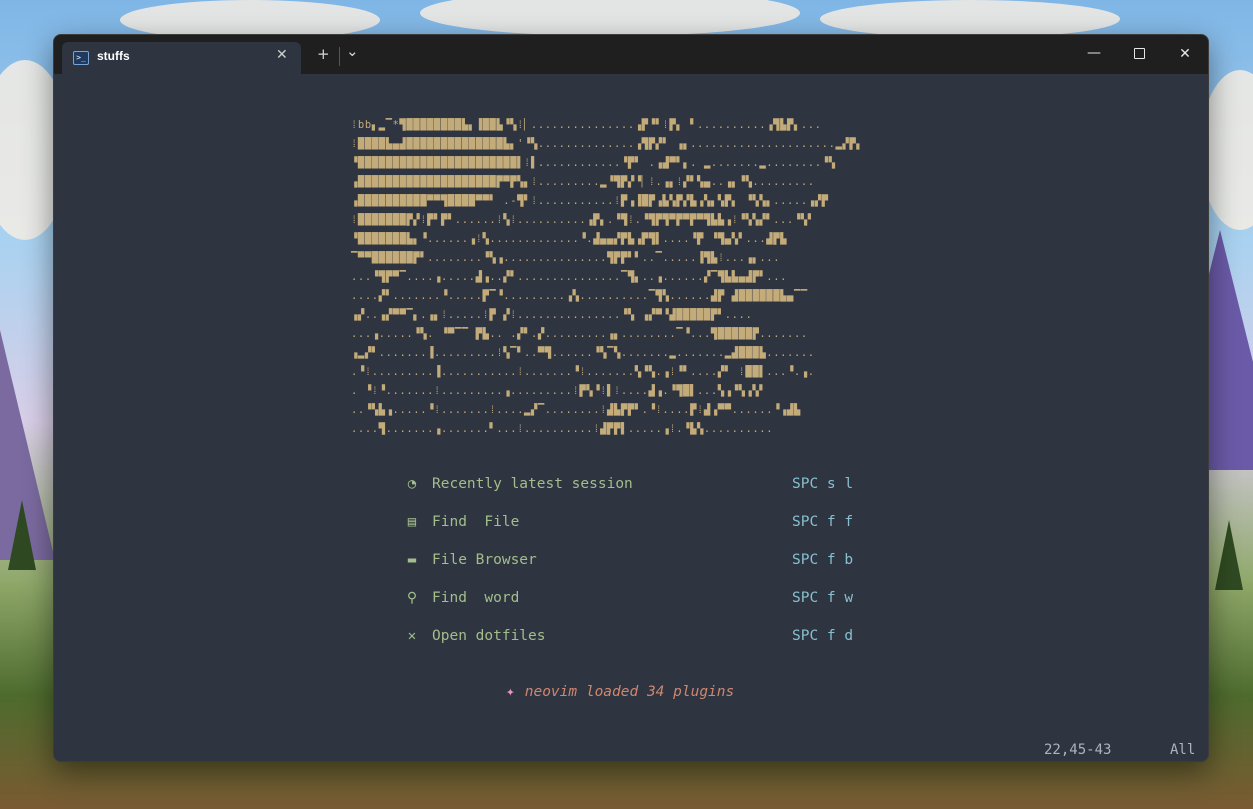  What do you see at coordinates (412, 522) in the screenshot?
I see `file-icon: ▤` at bounding box center [412, 522].